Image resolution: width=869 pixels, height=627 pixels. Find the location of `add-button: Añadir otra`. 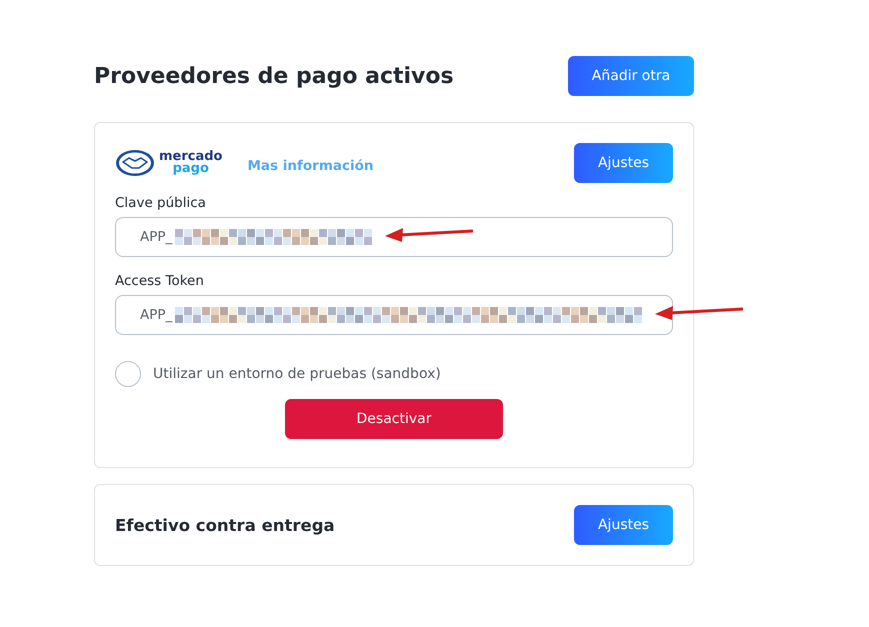

add-button: Añadir otra is located at coordinates (631, 76).